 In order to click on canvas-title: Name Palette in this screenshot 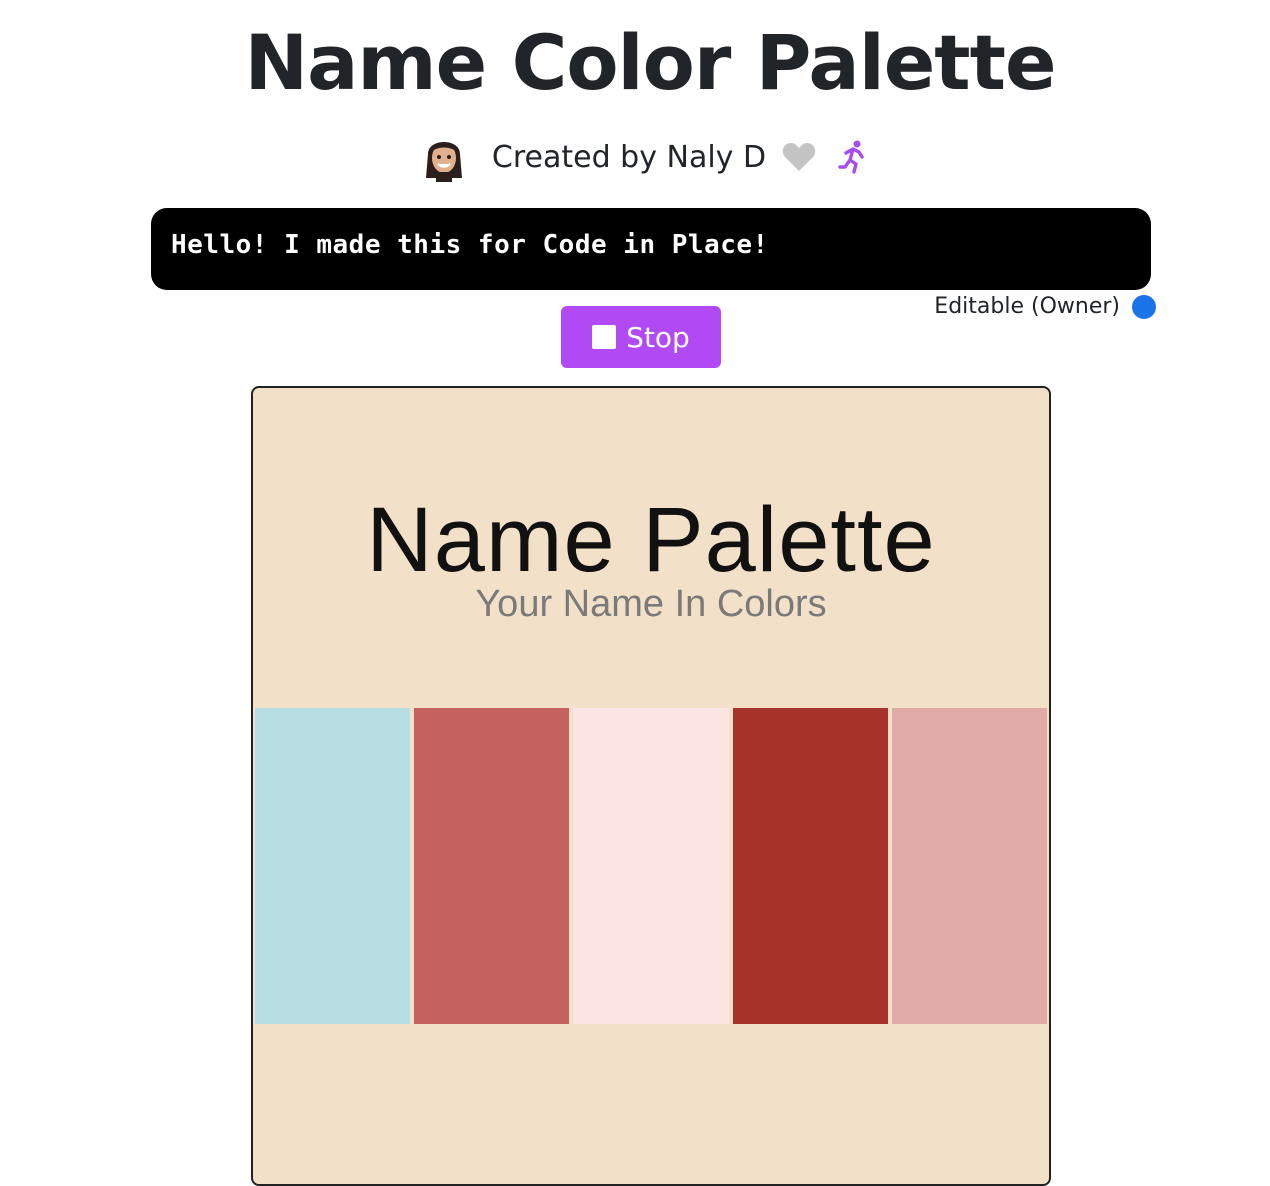, I will do `click(651, 540)`.